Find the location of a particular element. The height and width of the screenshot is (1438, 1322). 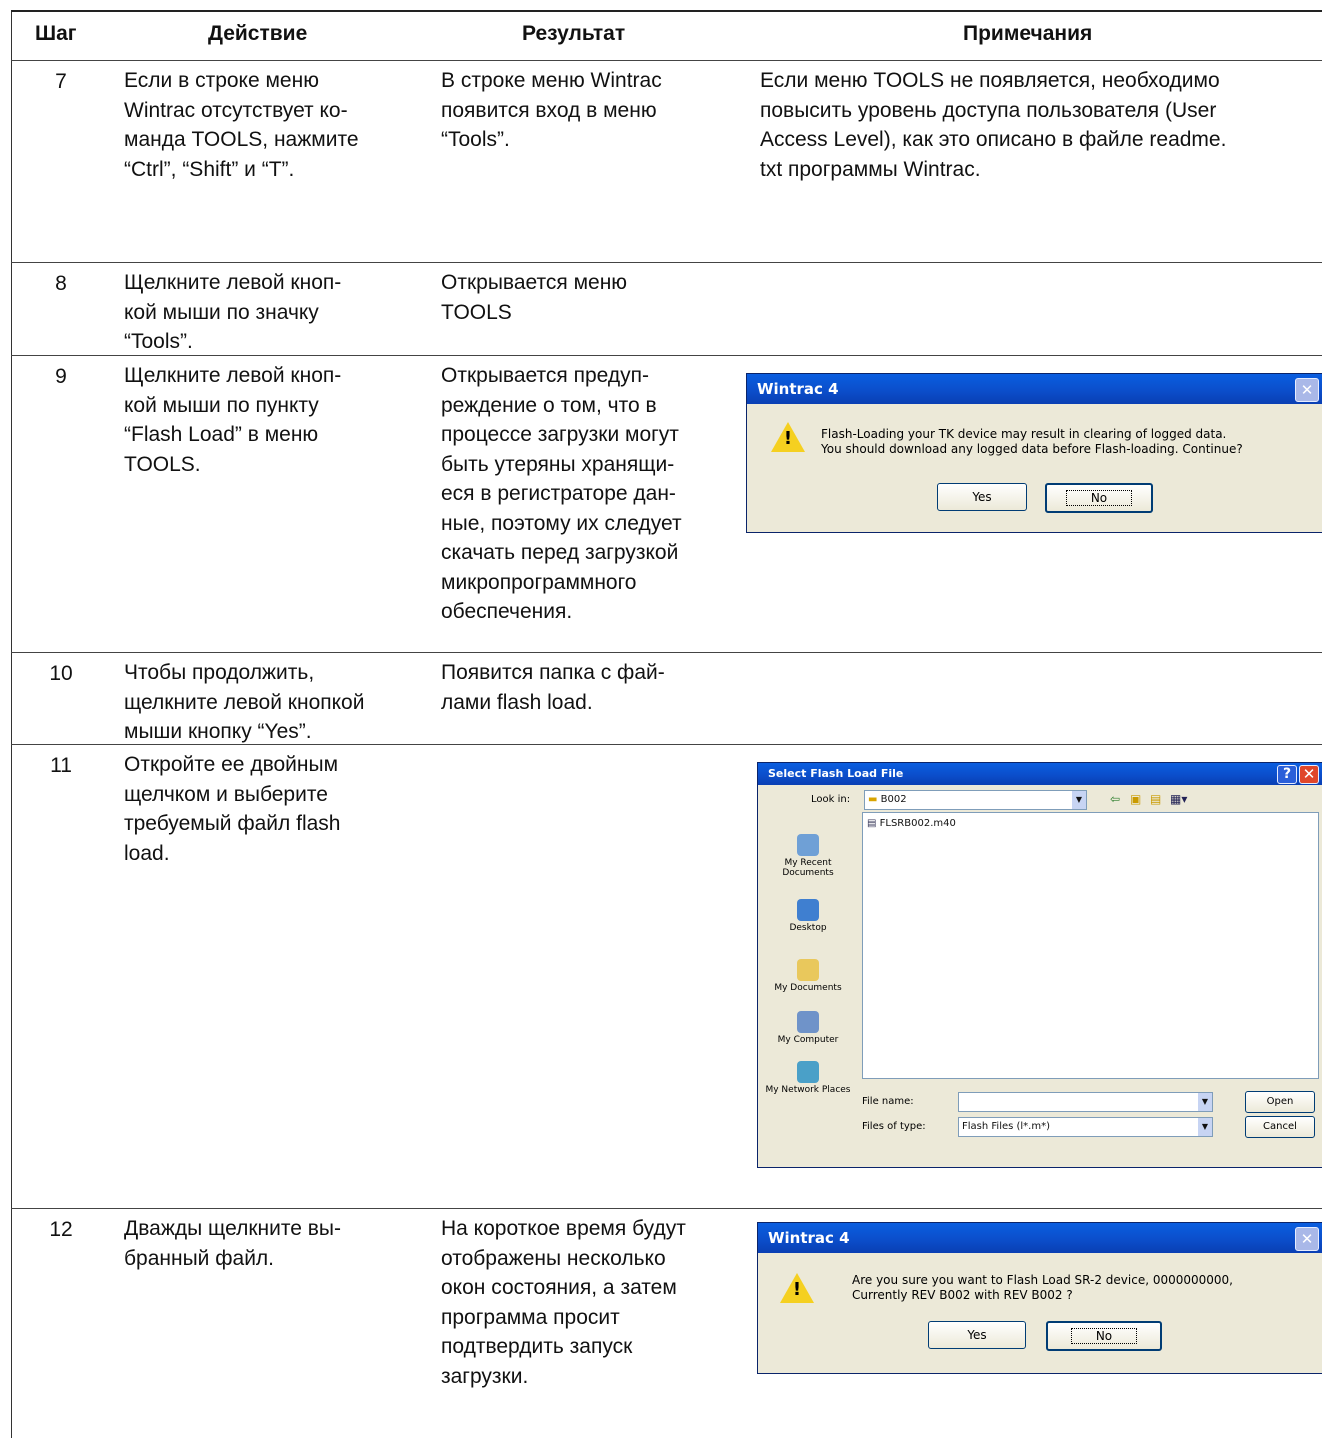

look-in-combo: ▬ B002 ▼ is located at coordinates (975, 800).